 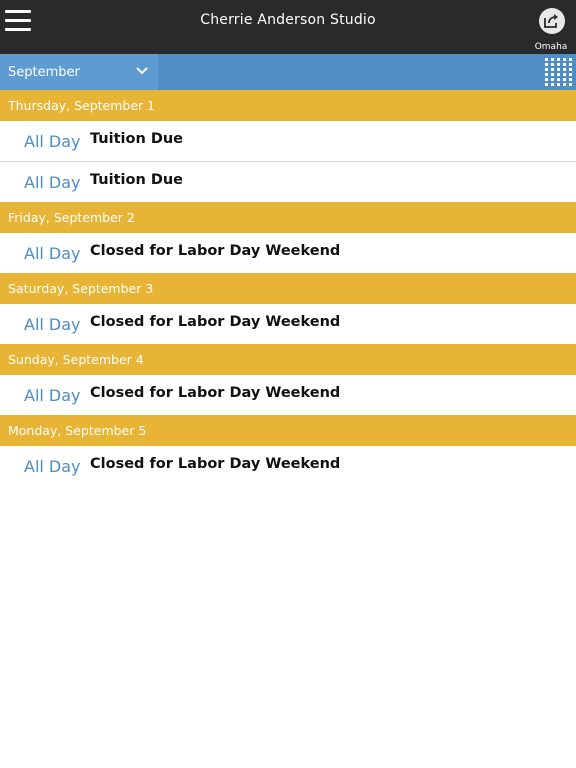 I want to click on day-header: Sunday, September 4, so click(x=288, y=359).